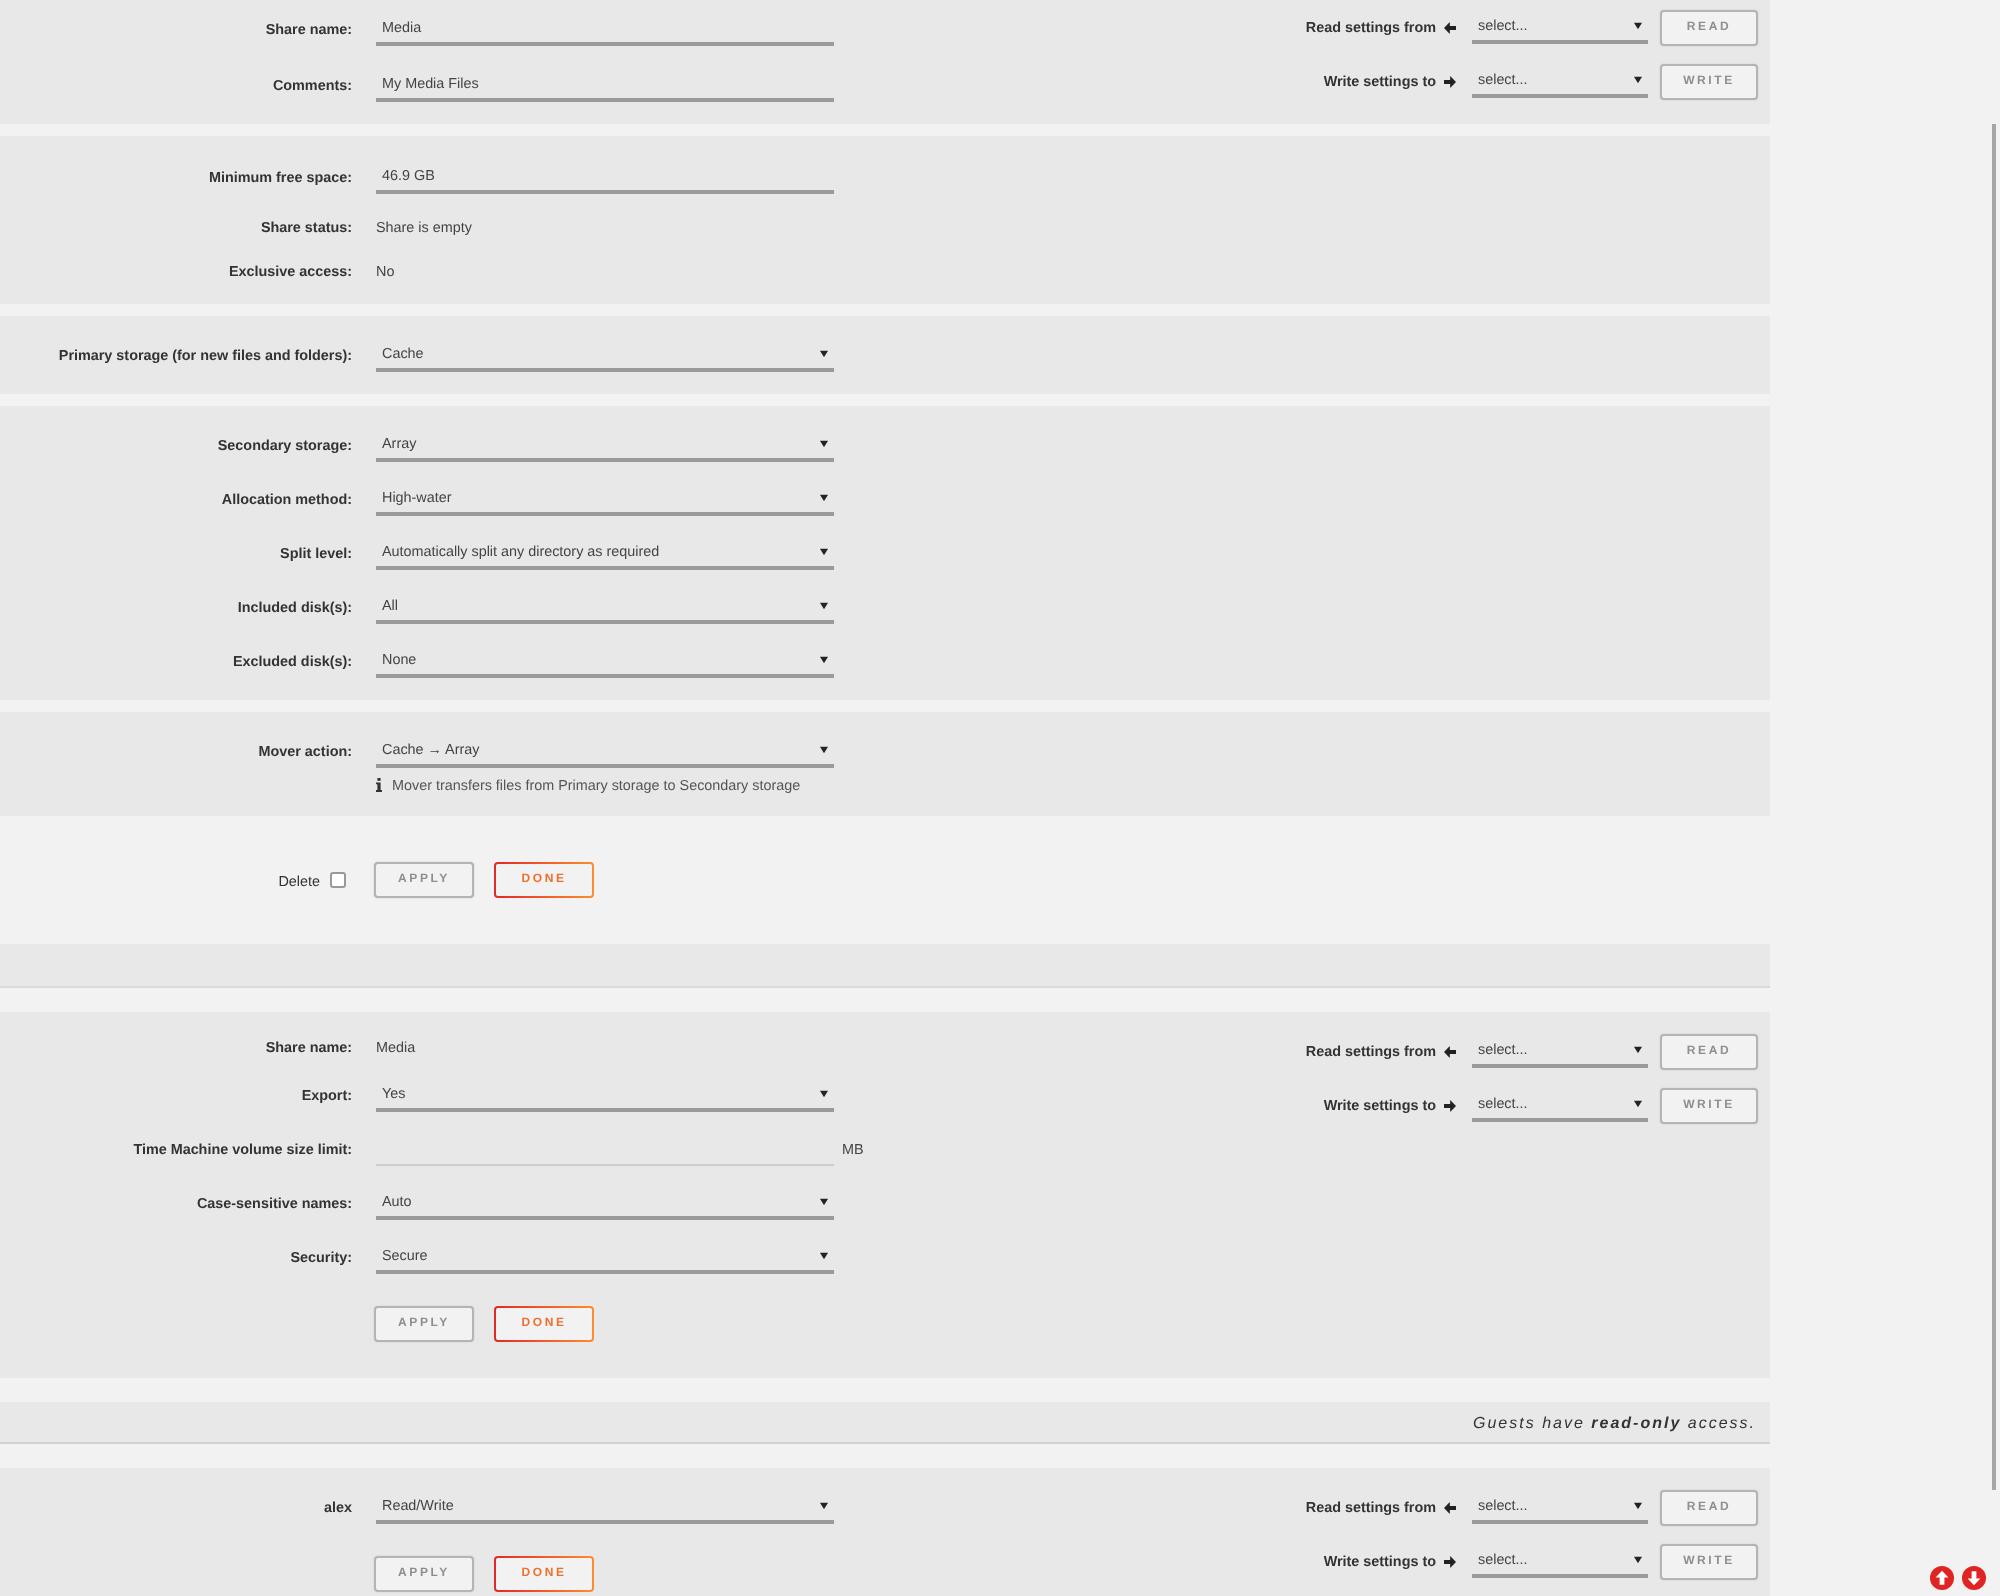 Image resolution: width=2000 pixels, height=1596 pixels. I want to click on delete-checkbox, so click(338, 880).